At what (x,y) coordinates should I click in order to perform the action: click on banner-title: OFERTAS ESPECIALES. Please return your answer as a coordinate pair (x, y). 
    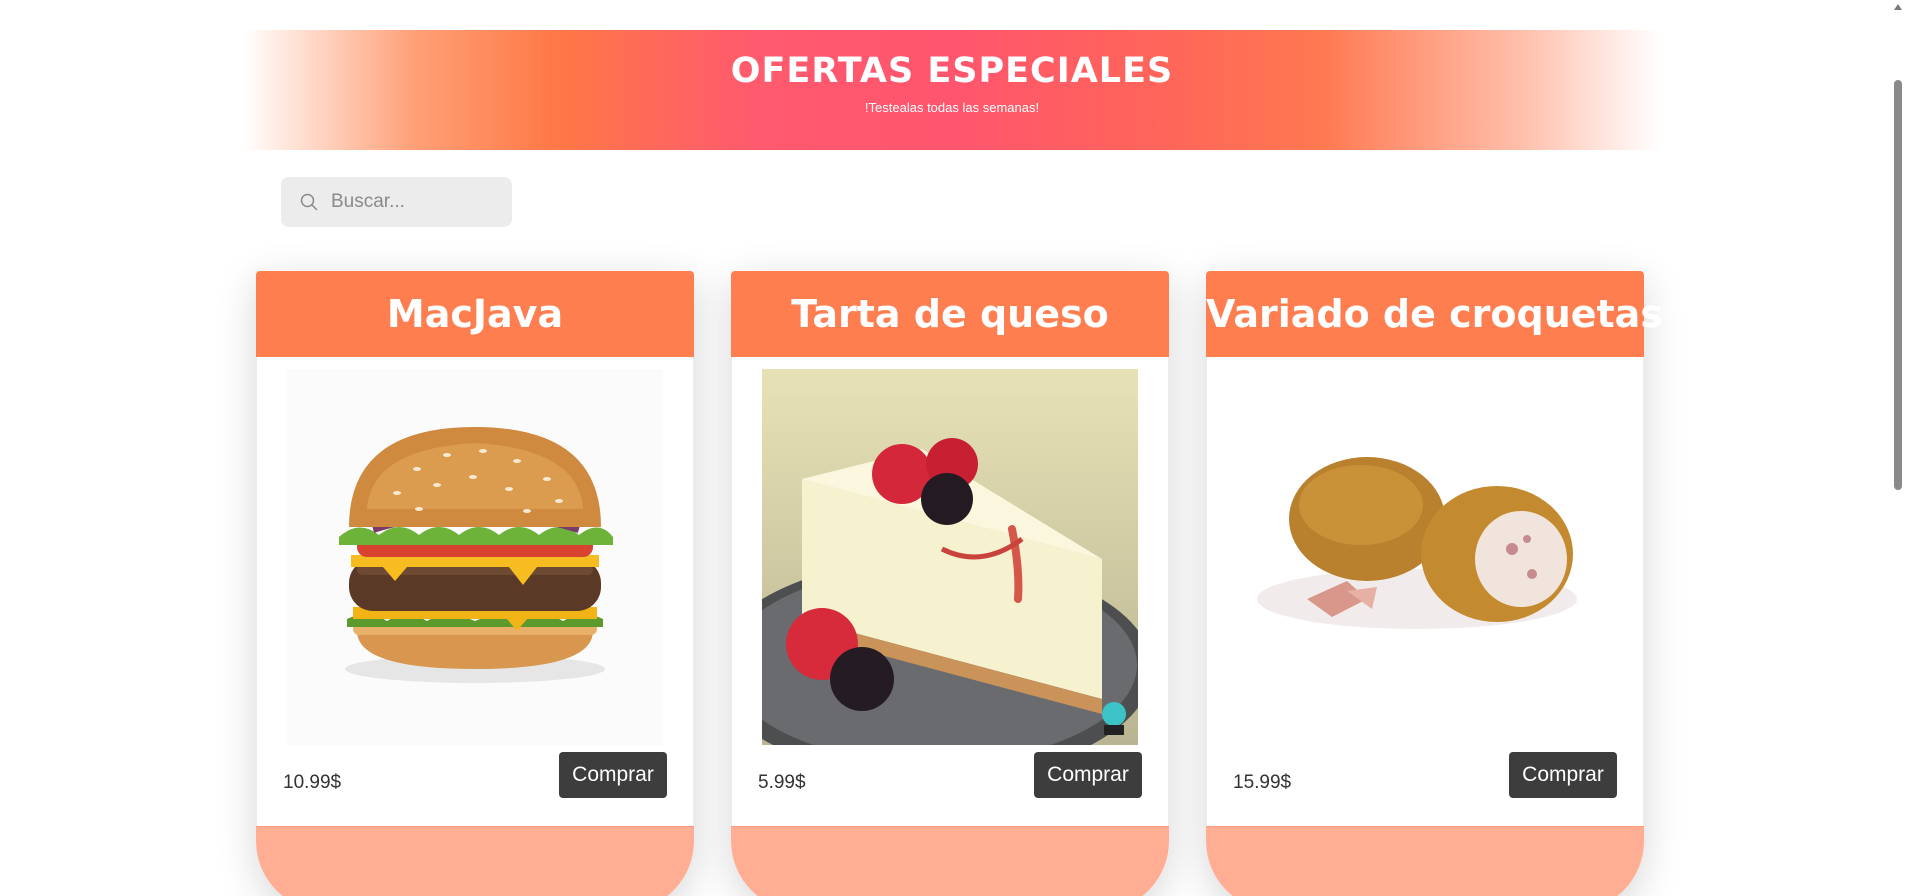
    Looking at the image, I should click on (952, 71).